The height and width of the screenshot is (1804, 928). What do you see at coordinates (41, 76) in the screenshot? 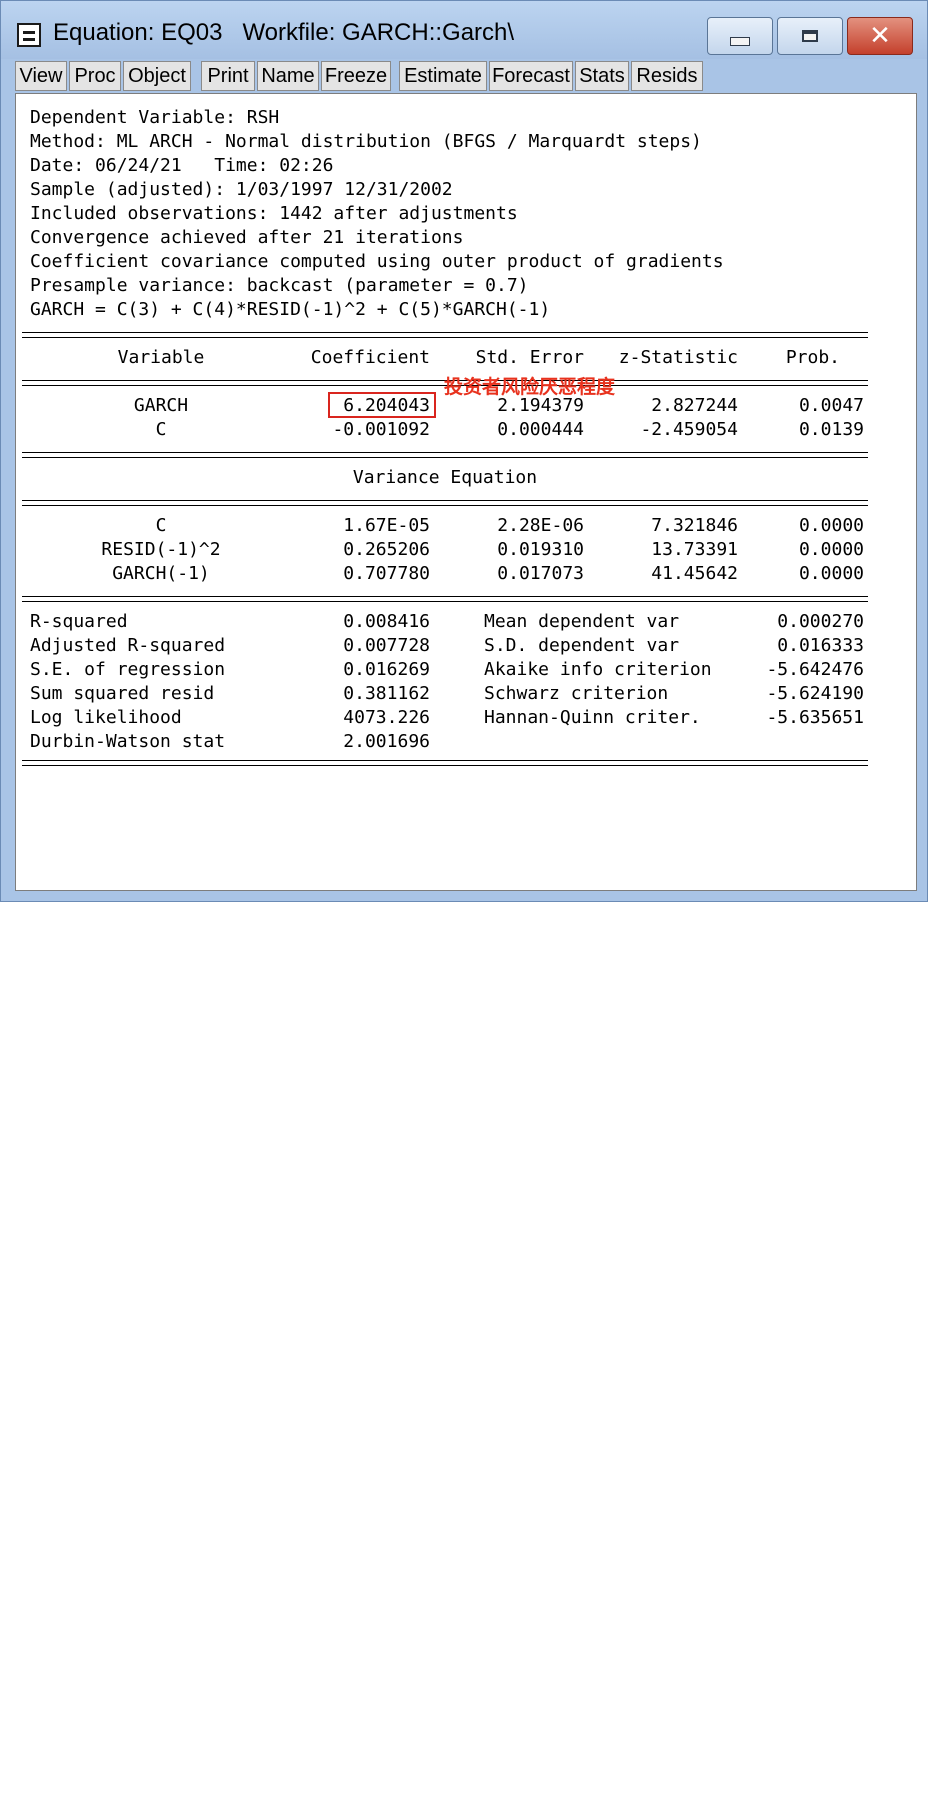
I see `view-button: View` at bounding box center [41, 76].